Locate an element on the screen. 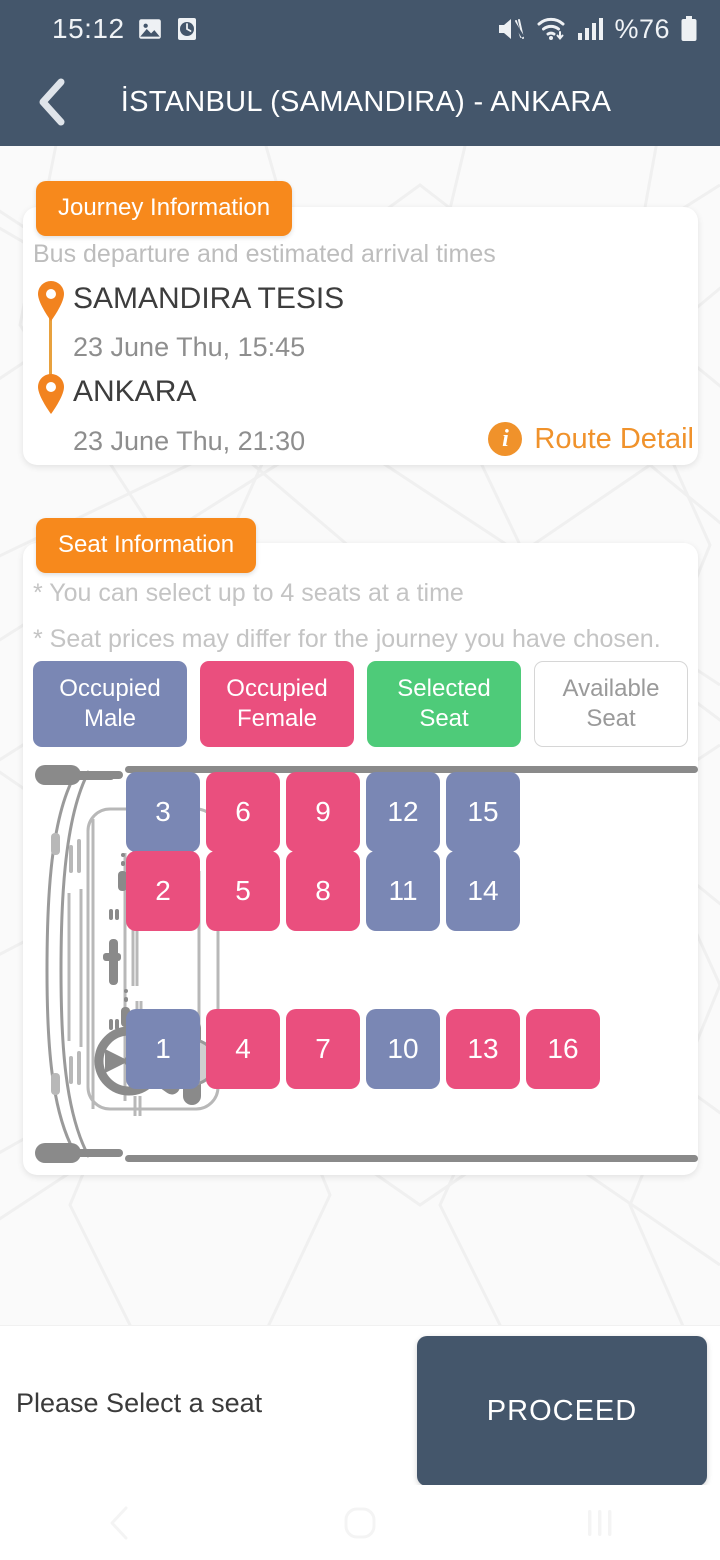 Image resolution: width=720 pixels, height=1560 pixels. seat-number-label: 10 is located at coordinates (403, 1048).